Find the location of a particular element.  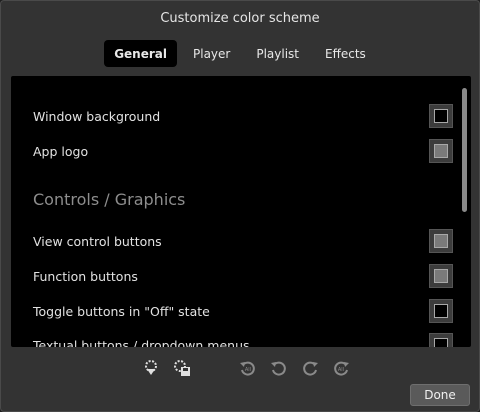

setting-row-function-buttons: Function buttons is located at coordinates (243, 276).